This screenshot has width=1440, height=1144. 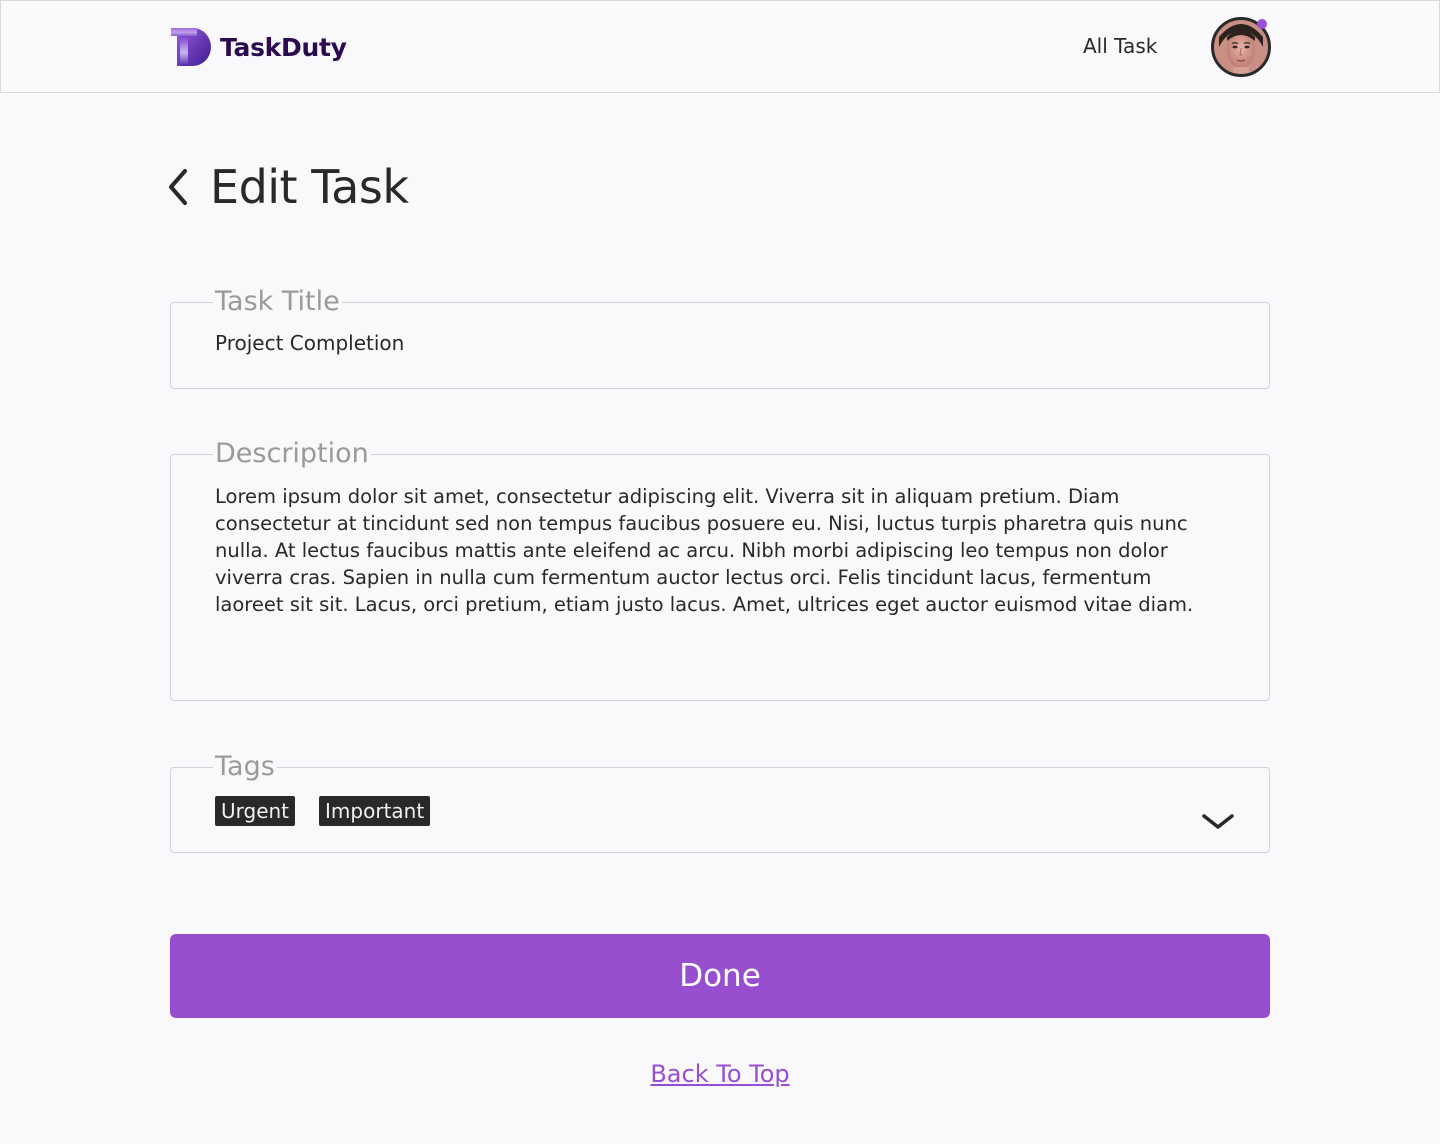 I want to click on tags-label: Tags, so click(x=245, y=766).